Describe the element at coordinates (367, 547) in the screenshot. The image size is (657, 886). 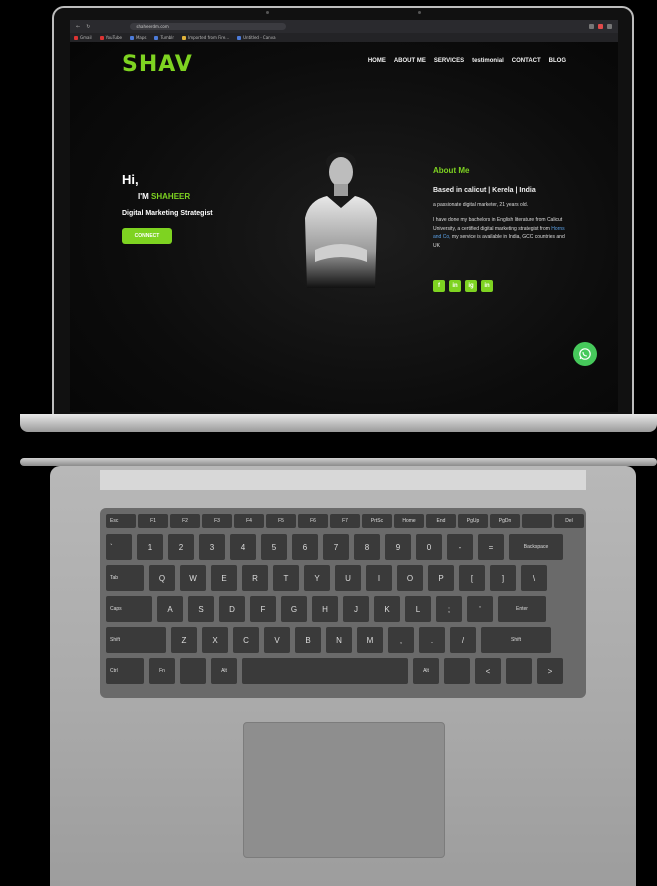
I see `key: 8` at that location.